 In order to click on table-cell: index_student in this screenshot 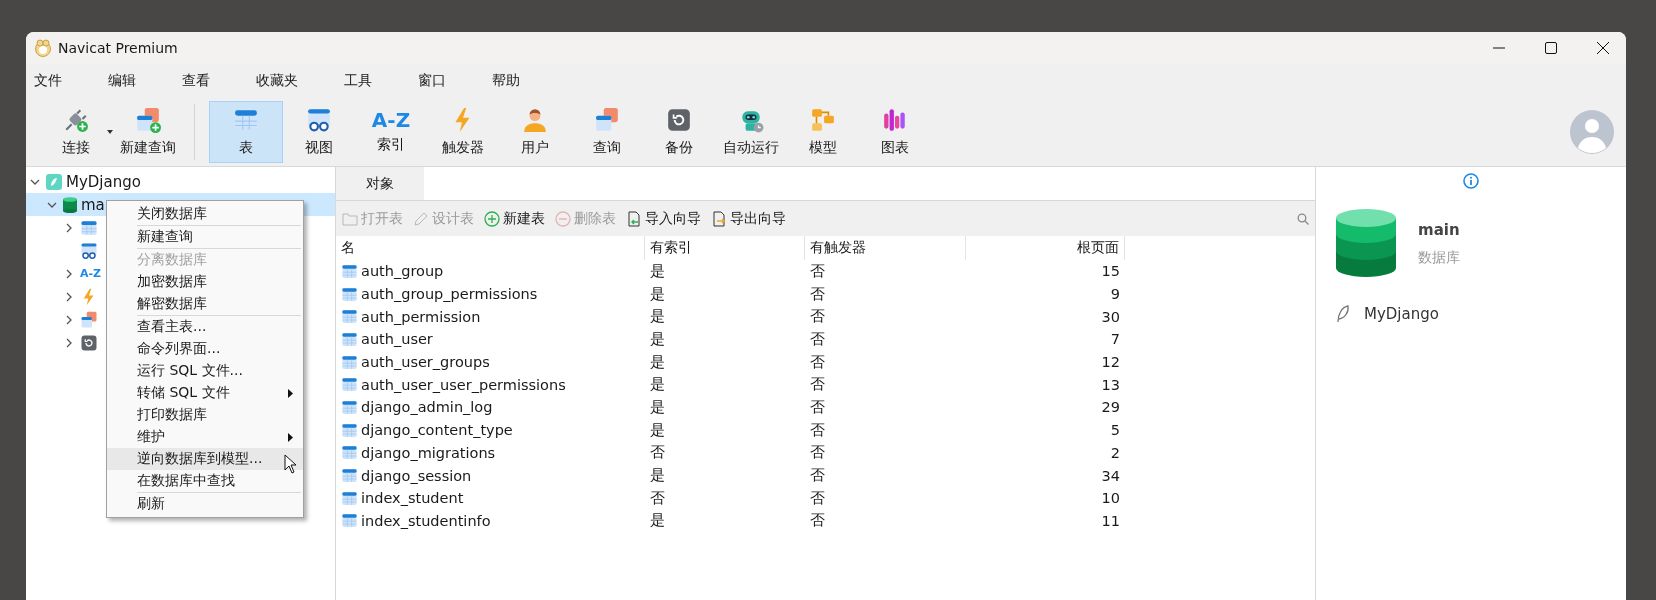, I will do `click(490, 498)`.